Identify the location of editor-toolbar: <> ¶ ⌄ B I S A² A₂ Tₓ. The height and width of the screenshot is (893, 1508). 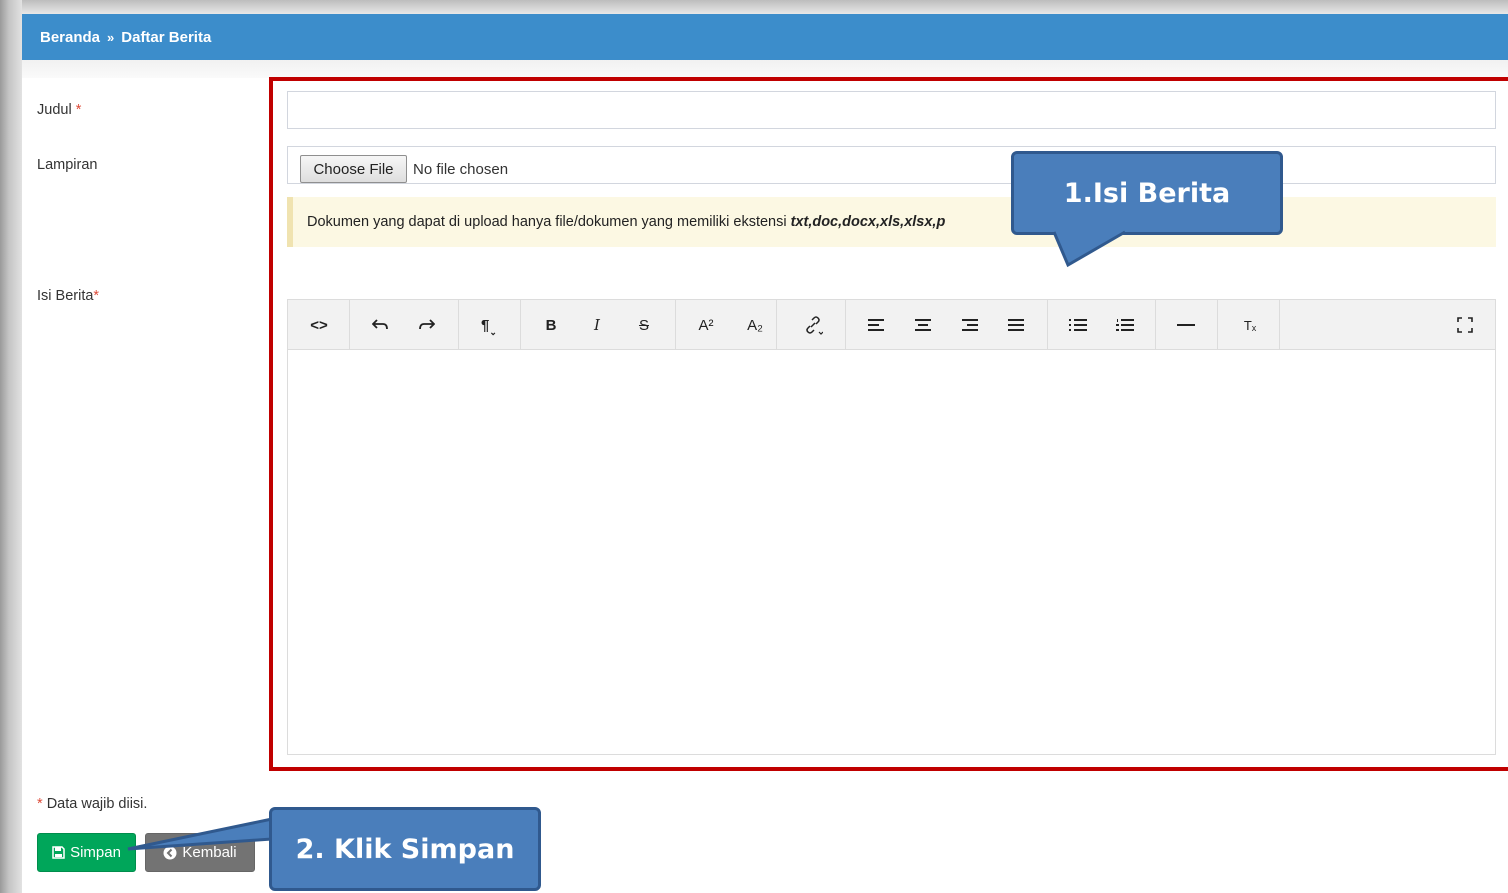
(891, 325).